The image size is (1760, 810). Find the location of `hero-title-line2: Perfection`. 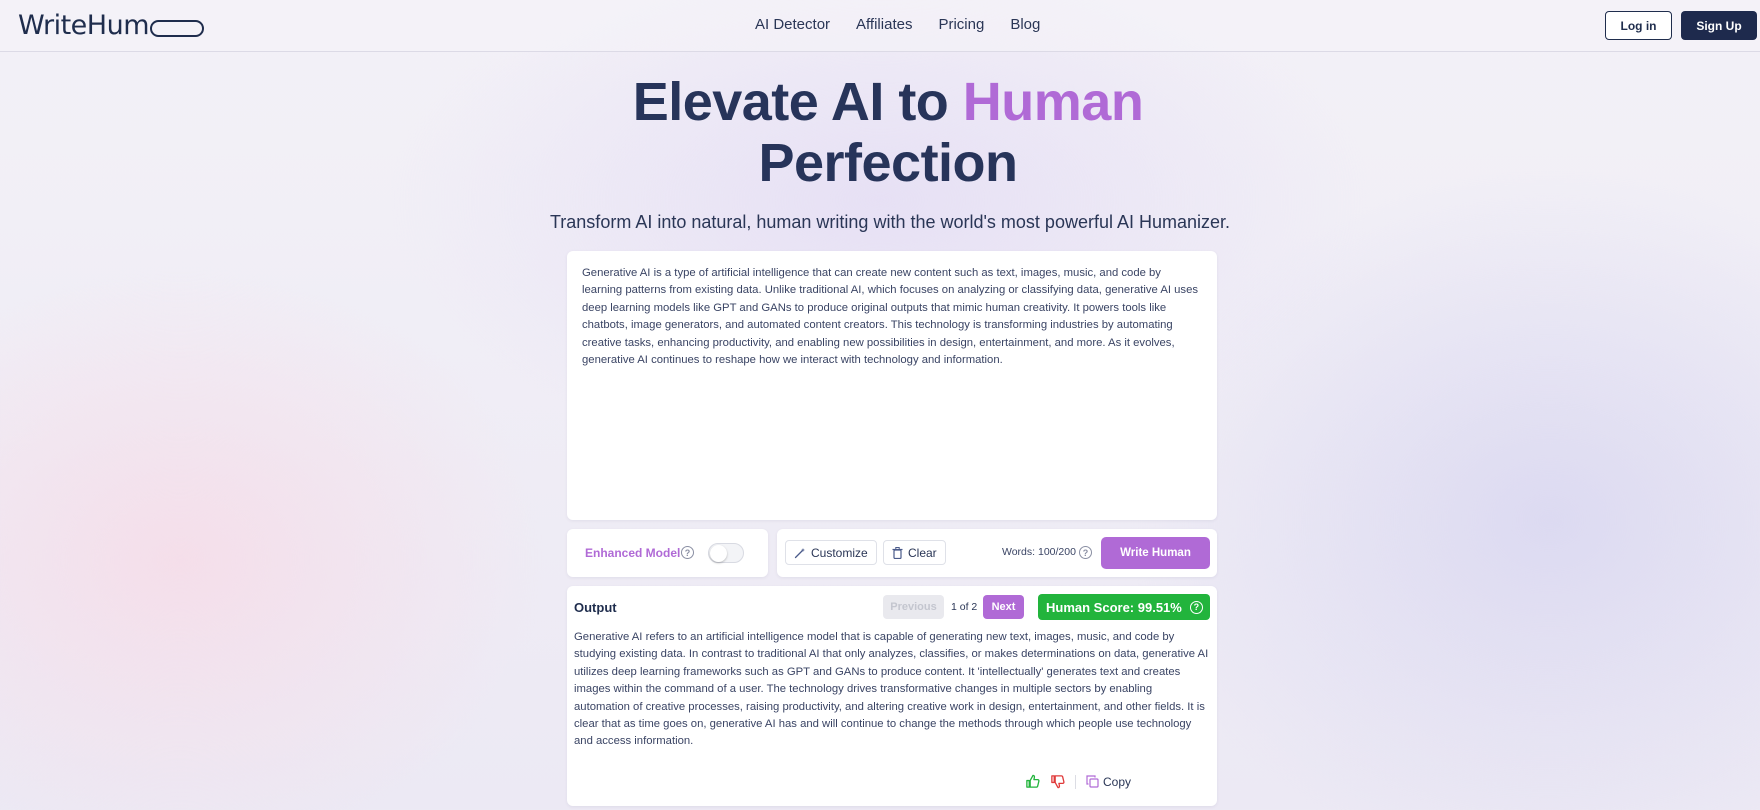

hero-title-line2: Perfection is located at coordinates (888, 163).